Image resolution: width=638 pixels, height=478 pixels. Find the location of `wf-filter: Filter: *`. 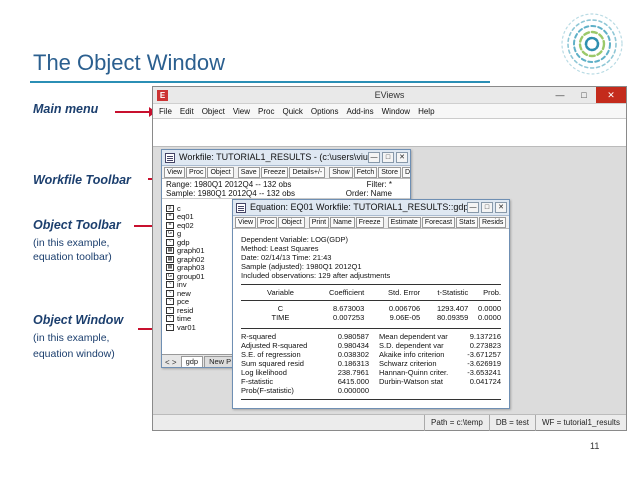

wf-filter: Filter: * is located at coordinates (379, 184).